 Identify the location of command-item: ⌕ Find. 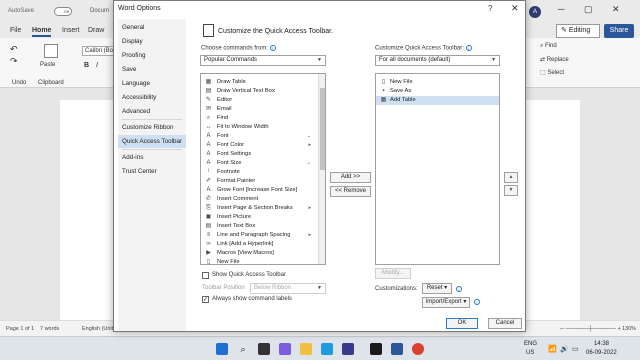
(258, 118).